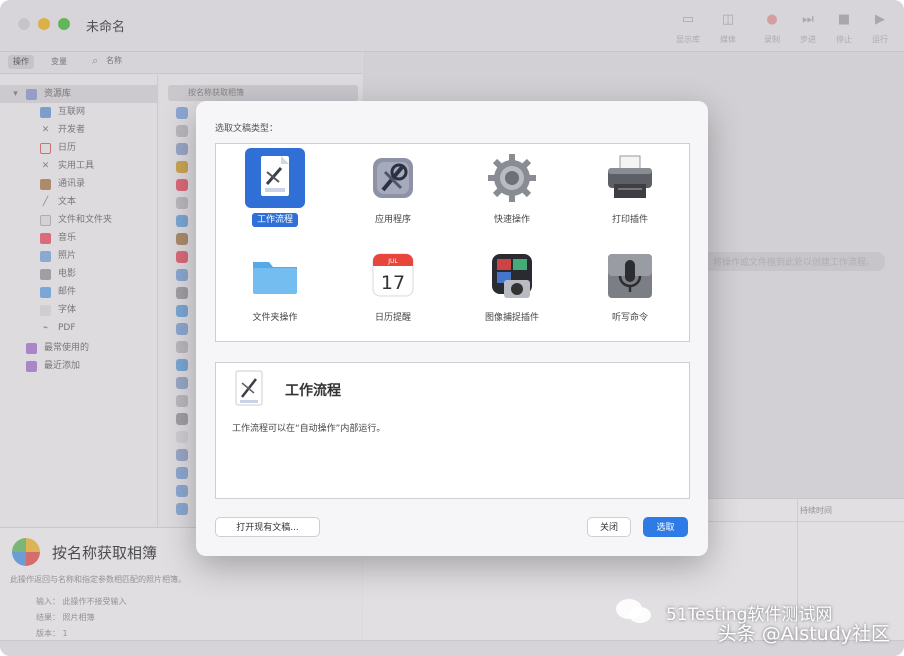  Describe the element at coordinates (247, 129) in the screenshot. I see `dialog-prompt: 选取文稿类型：` at that location.